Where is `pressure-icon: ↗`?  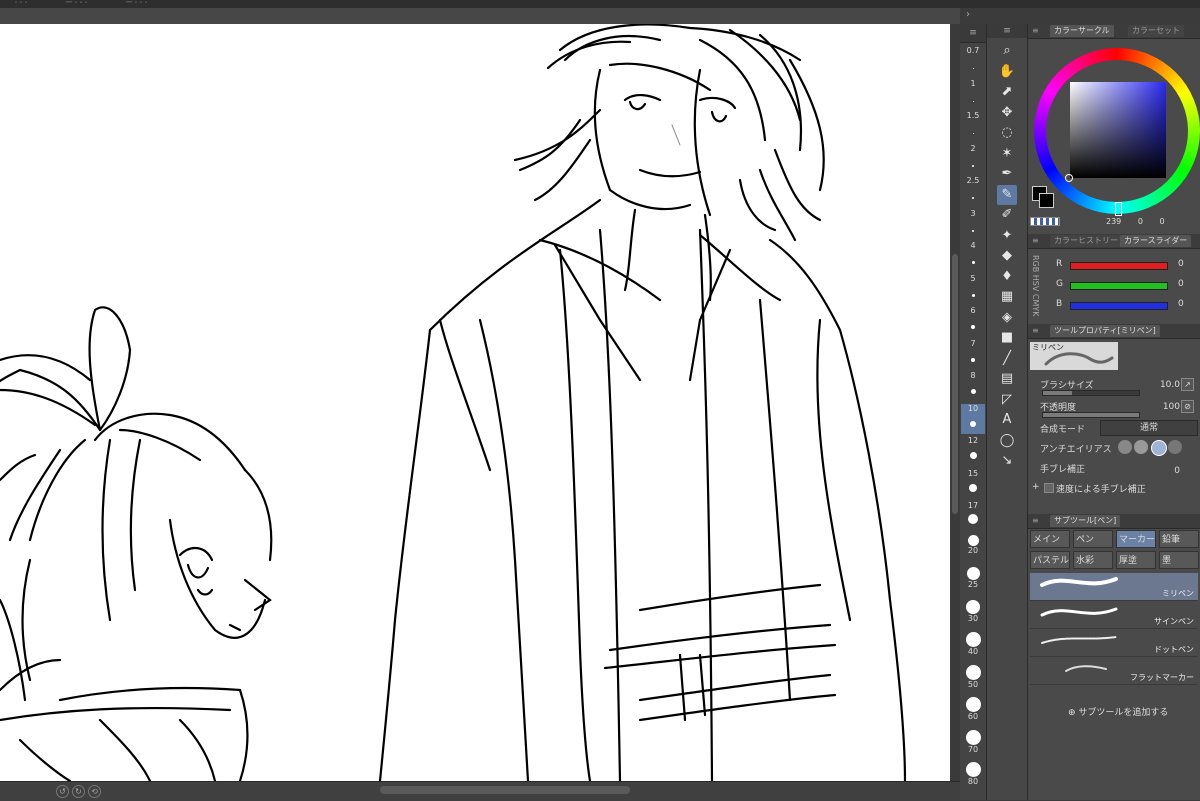 pressure-icon: ↗ is located at coordinates (1187, 384).